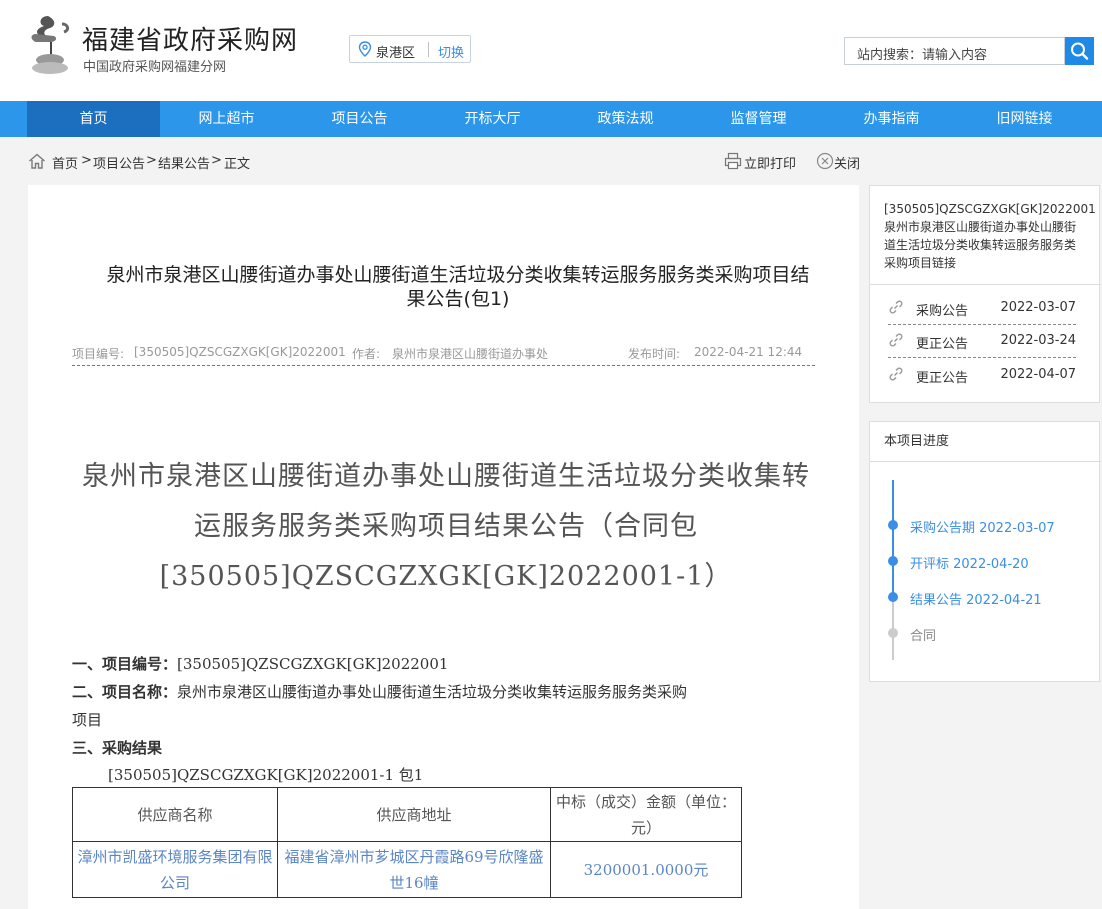 This screenshot has width=1102, height=909. Describe the element at coordinates (982, 526) in the screenshot. I see `progress-step: 采购公告期 2022-03-07` at that location.